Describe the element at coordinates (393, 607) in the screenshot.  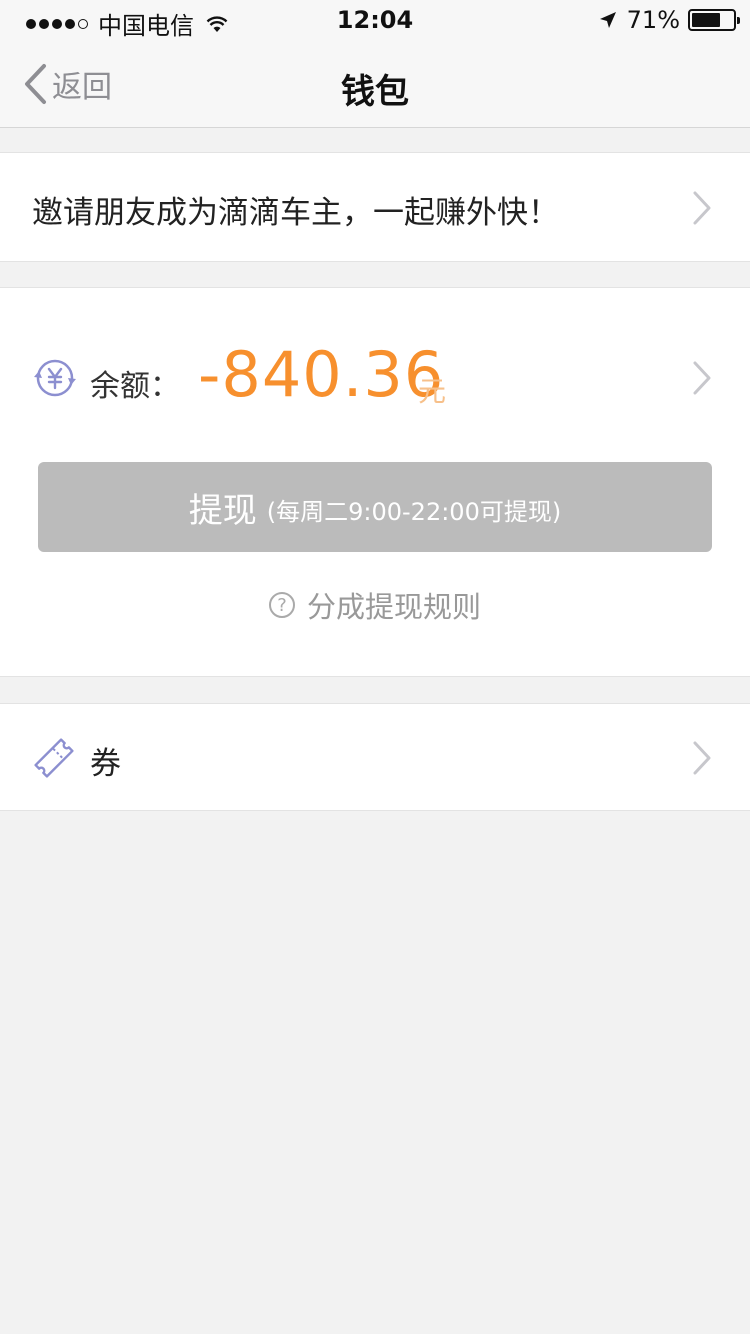
I see `rules-label: 分成提现规则` at that location.